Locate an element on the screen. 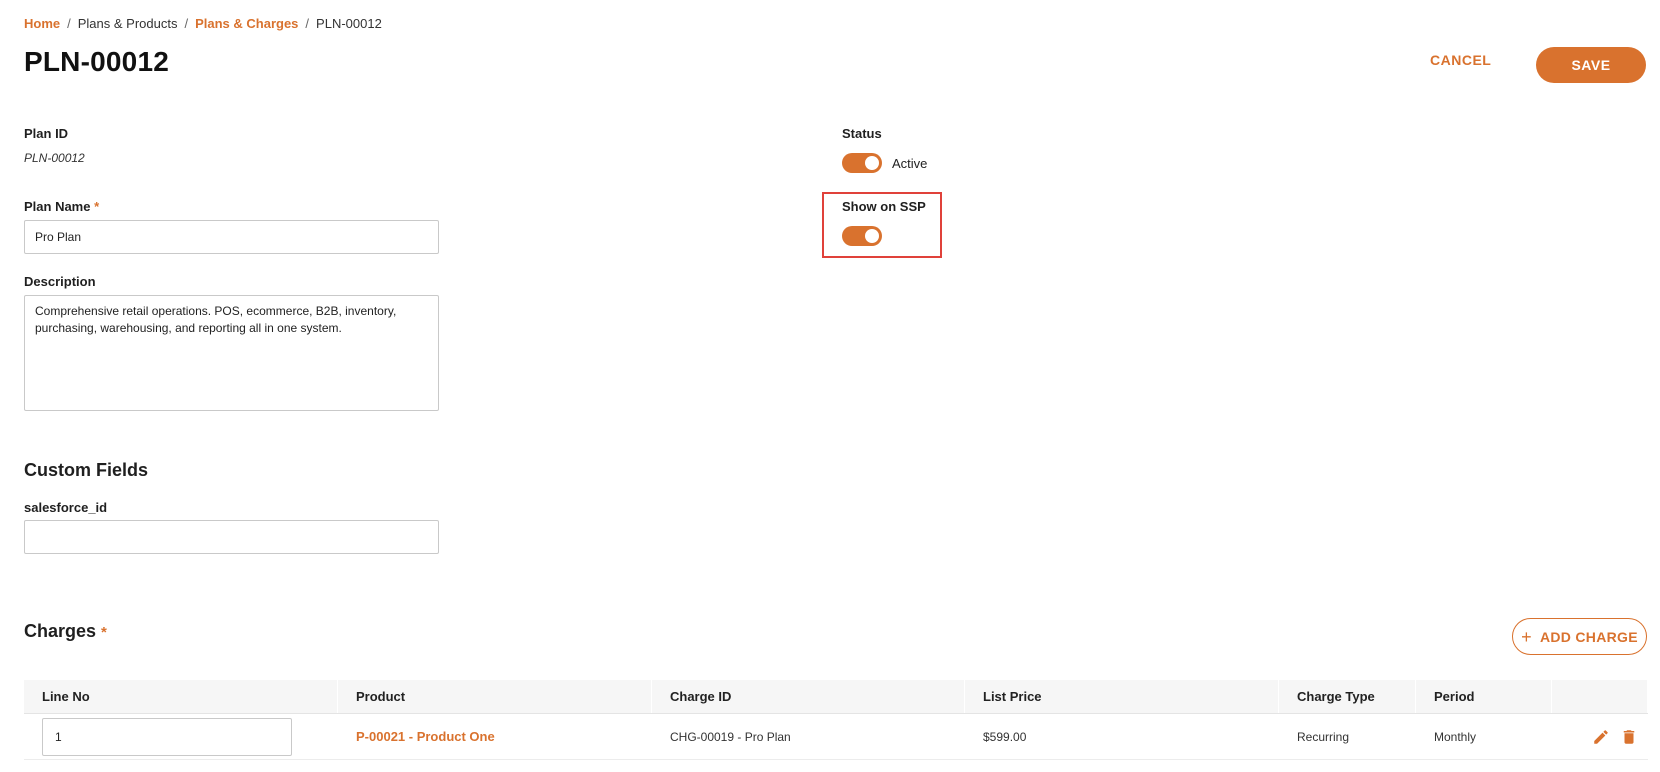  column-header-charge-type: Charge Type is located at coordinates (1347, 696).